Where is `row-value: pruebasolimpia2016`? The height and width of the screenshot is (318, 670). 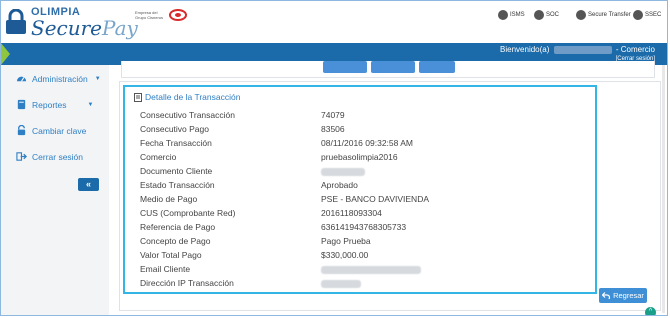 row-value: pruebasolimpia2016 is located at coordinates (359, 157).